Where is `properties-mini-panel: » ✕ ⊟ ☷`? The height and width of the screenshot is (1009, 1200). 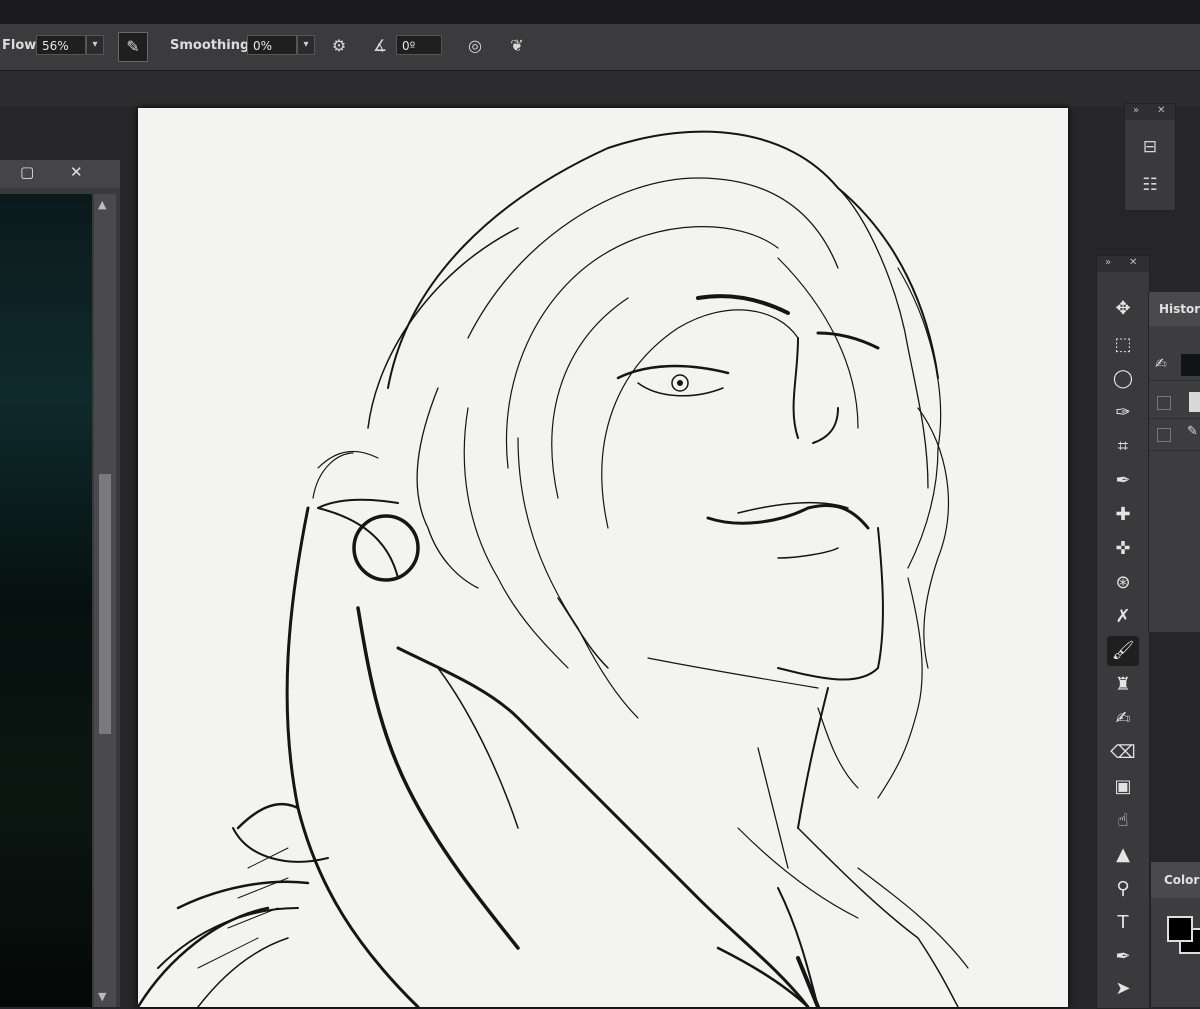
properties-mini-panel: » ✕ ⊟ ☷ is located at coordinates (1150, 157).